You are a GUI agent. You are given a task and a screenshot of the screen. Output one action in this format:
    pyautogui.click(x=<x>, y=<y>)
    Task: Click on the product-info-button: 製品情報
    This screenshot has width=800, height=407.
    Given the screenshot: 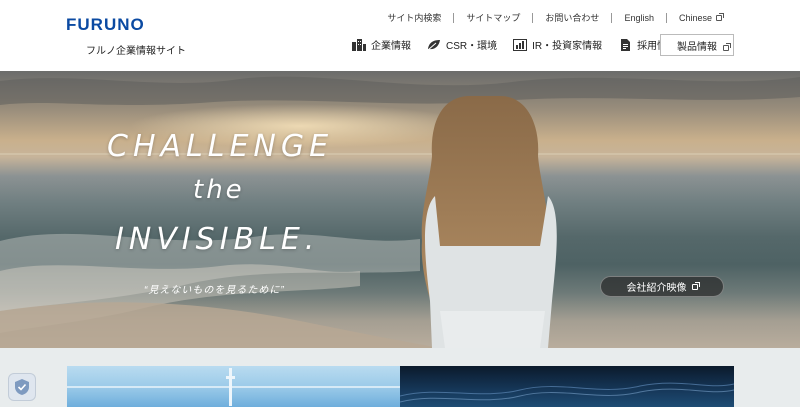 What is the action you would take?
    pyautogui.click(x=697, y=45)
    